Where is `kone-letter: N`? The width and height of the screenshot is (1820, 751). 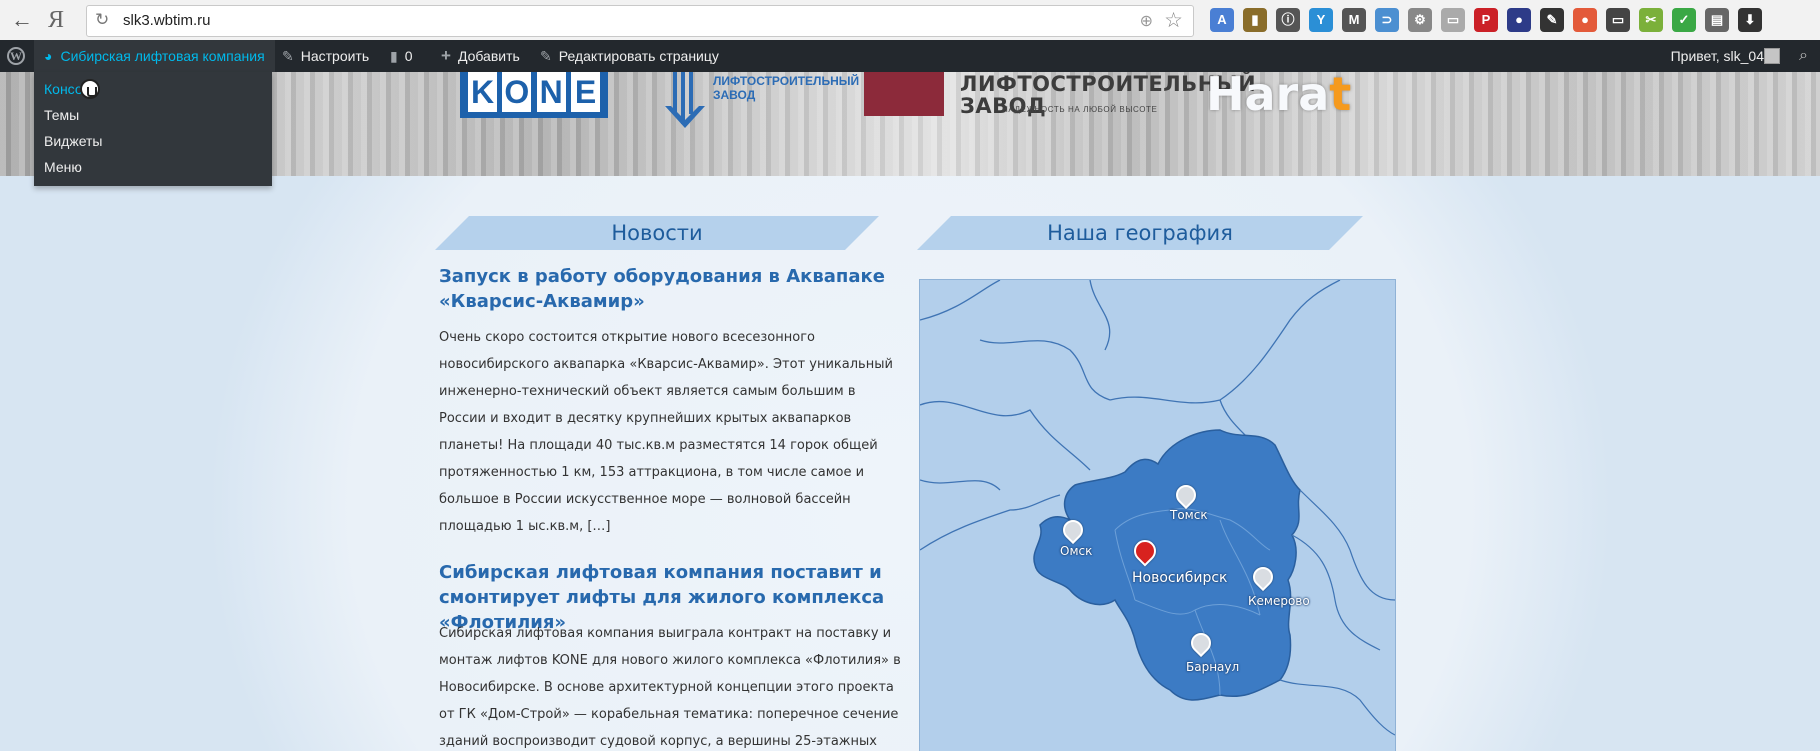
kone-letter: N is located at coordinates (551, 92).